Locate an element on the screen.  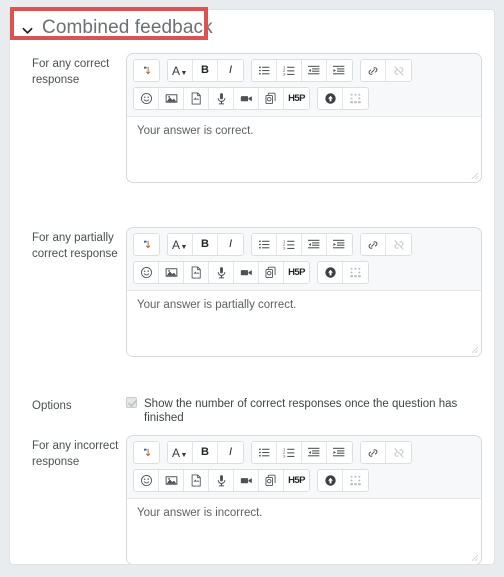
section-header-combined-feedback: Combined feedback is located at coordinates (111, 28).